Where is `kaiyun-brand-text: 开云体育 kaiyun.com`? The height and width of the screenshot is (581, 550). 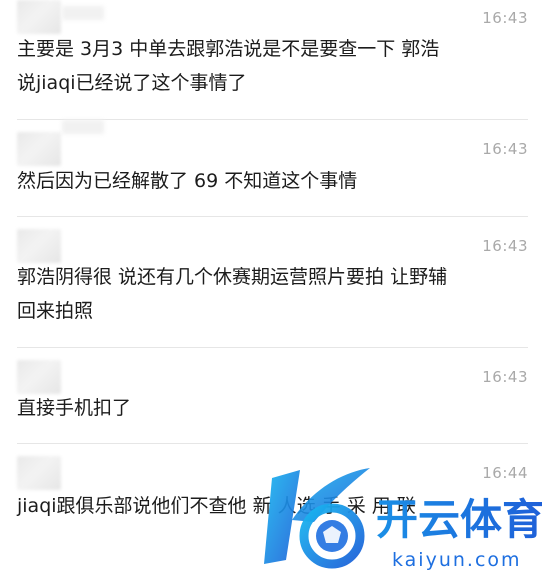
kaiyun-brand-text: 开云体育 kaiyun.com is located at coordinates (459, 533).